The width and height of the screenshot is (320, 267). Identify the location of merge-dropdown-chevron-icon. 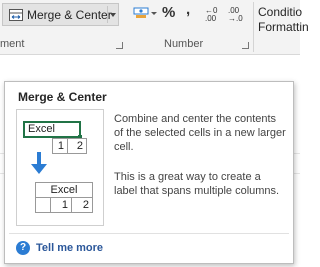
(113, 15).